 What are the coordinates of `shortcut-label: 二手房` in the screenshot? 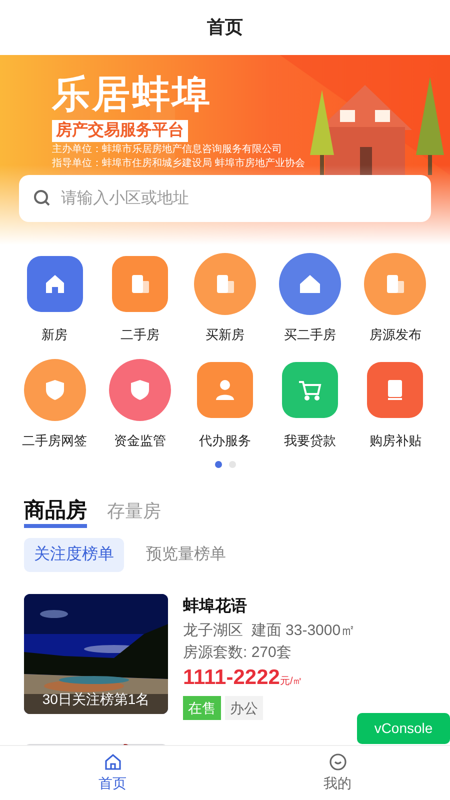 It's located at (140, 335).